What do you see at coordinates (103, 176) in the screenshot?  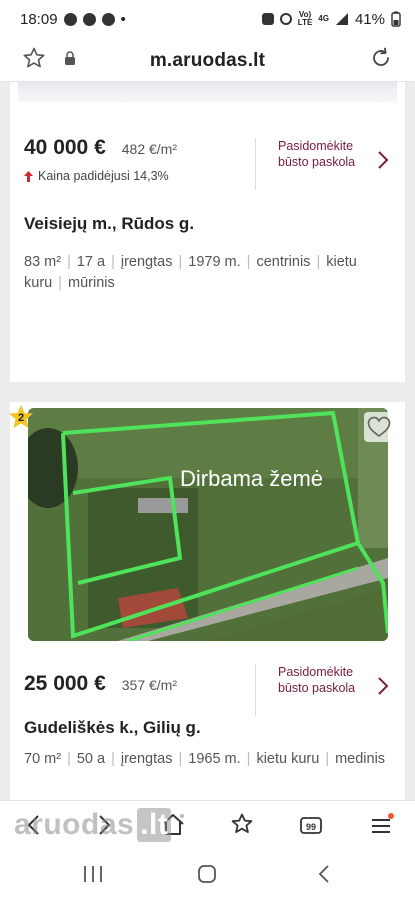 I see `price-change-text: Kaina padidėjusi 14,3%` at bounding box center [103, 176].